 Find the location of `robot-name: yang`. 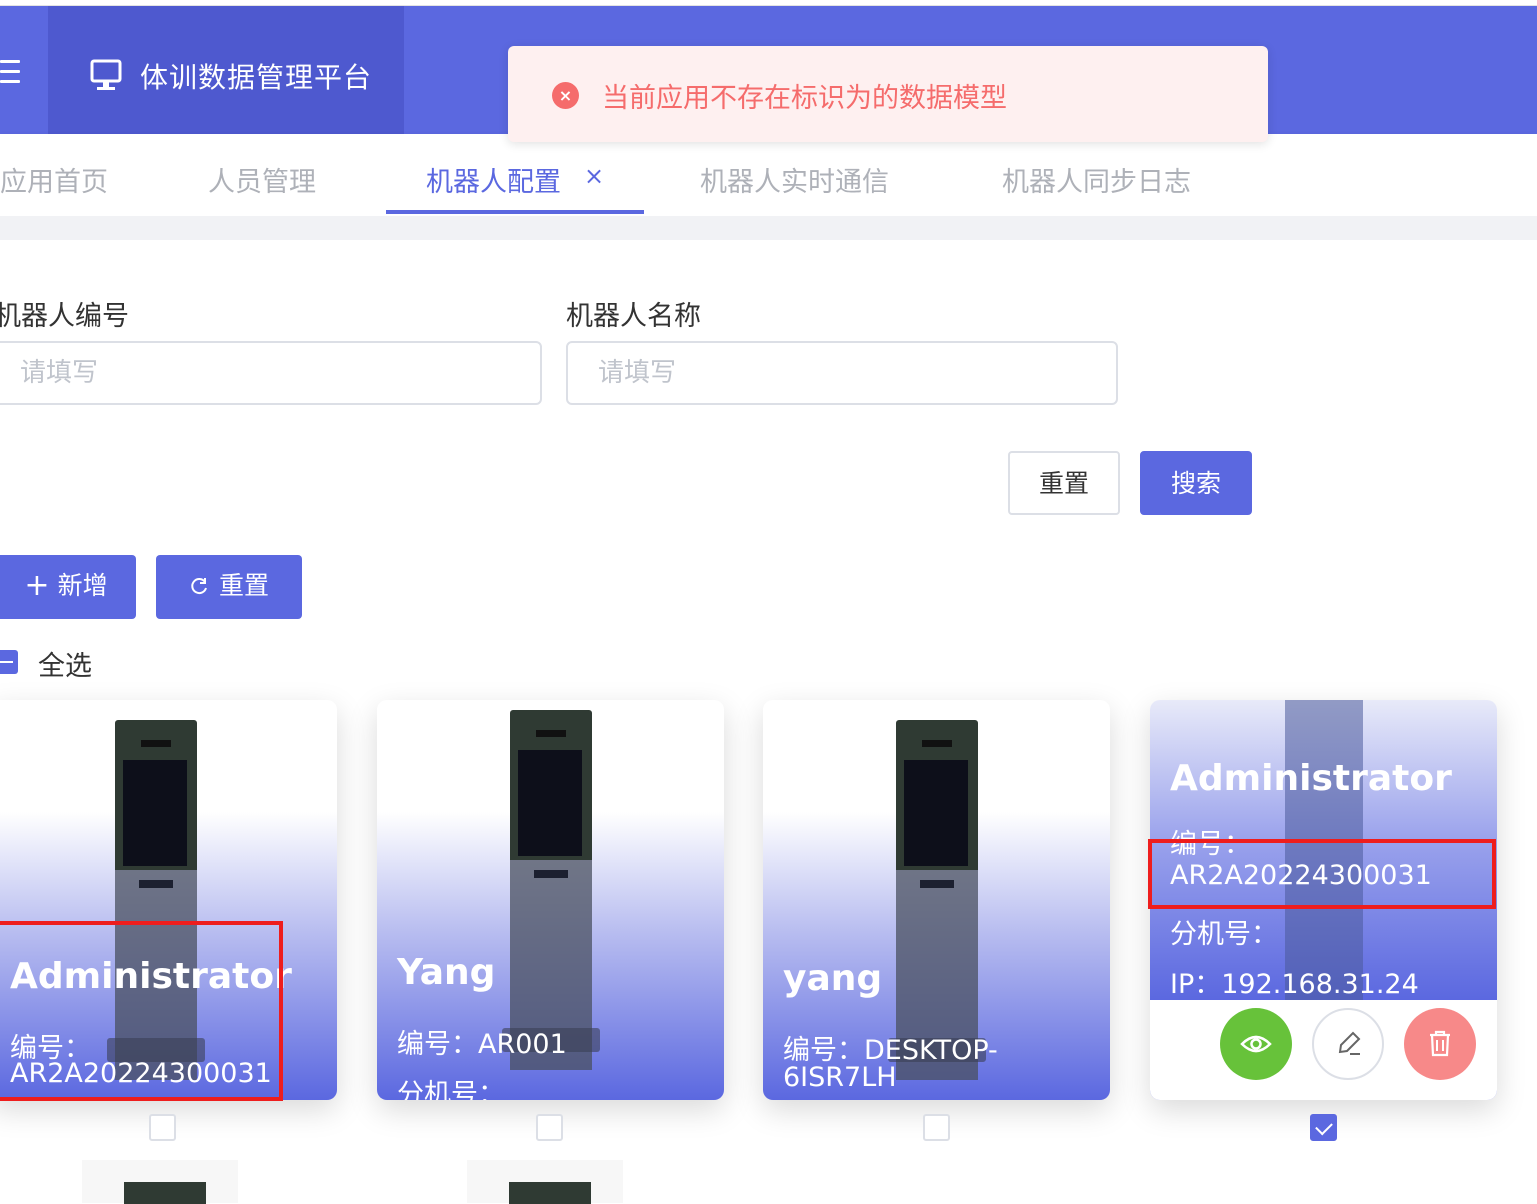

robot-name: yang is located at coordinates (833, 978).